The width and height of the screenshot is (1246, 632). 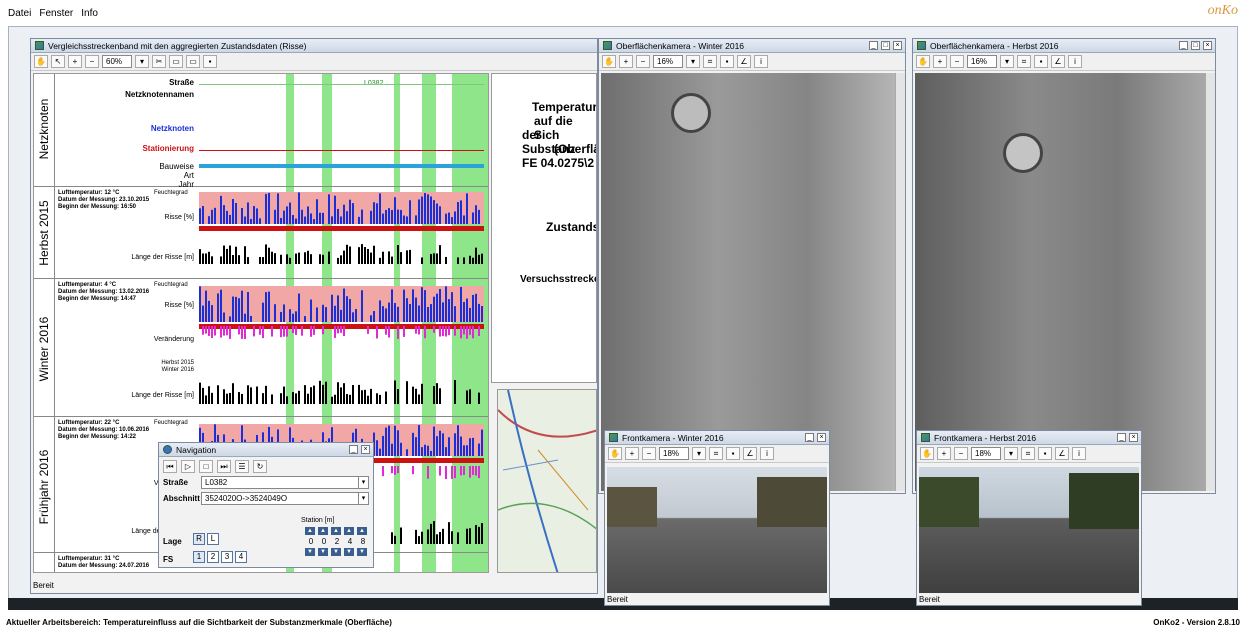 What do you see at coordinates (285, 482) in the screenshot?
I see `strasse-select: L0382 ▾` at bounding box center [285, 482].